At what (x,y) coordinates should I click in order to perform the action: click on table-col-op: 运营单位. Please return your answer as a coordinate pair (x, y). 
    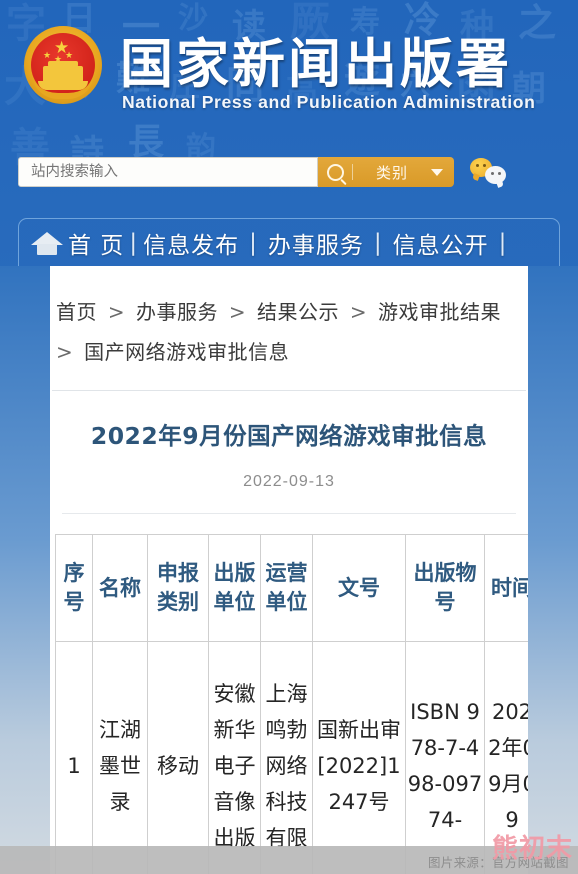
    Looking at the image, I should click on (286, 588).